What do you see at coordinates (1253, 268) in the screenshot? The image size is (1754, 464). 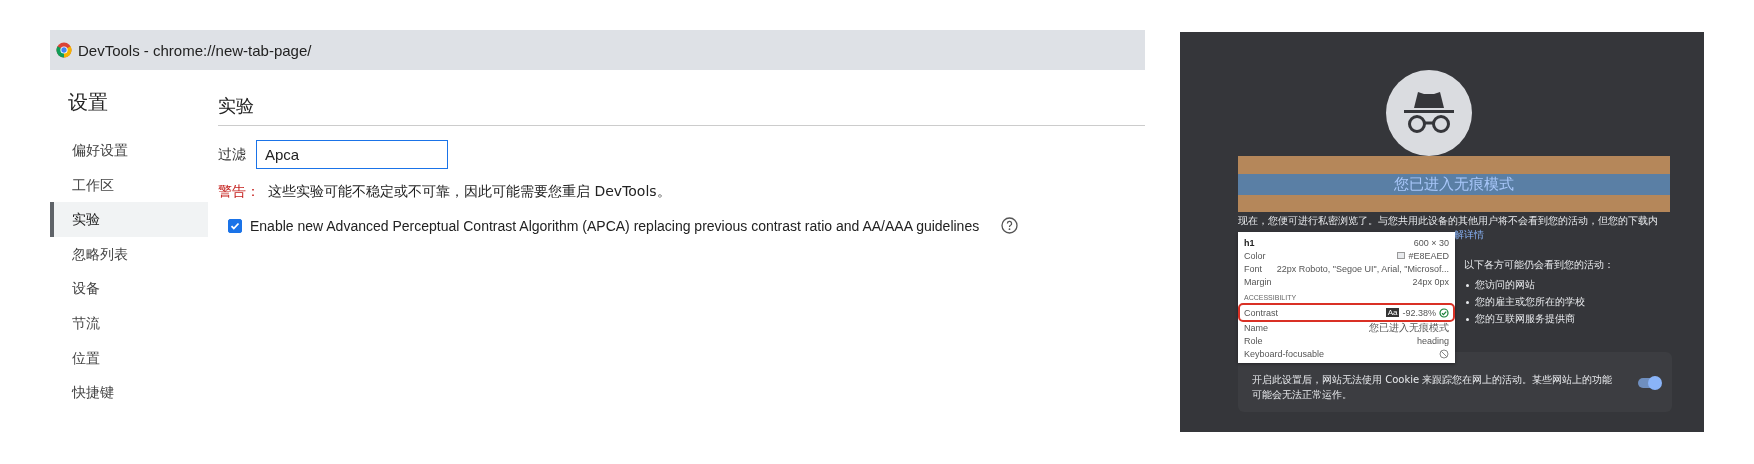 I see `property-label: Font` at bounding box center [1253, 268].